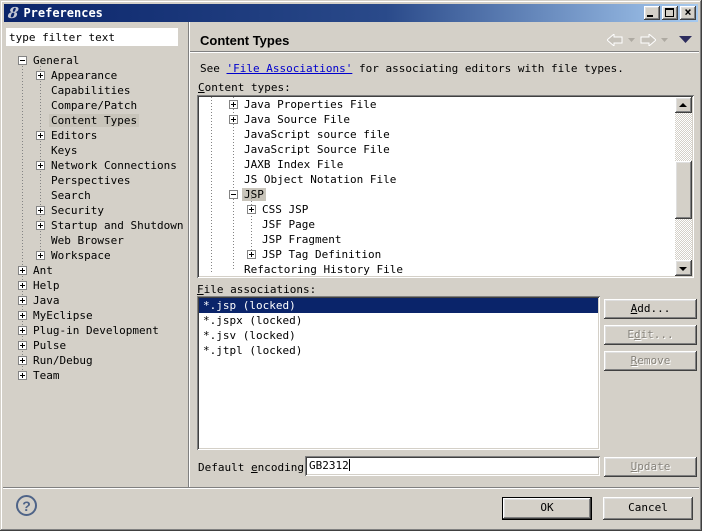 The height and width of the screenshot is (531, 702). What do you see at coordinates (297, 119) in the screenshot?
I see `tree-item-label: Java Source File` at bounding box center [297, 119].